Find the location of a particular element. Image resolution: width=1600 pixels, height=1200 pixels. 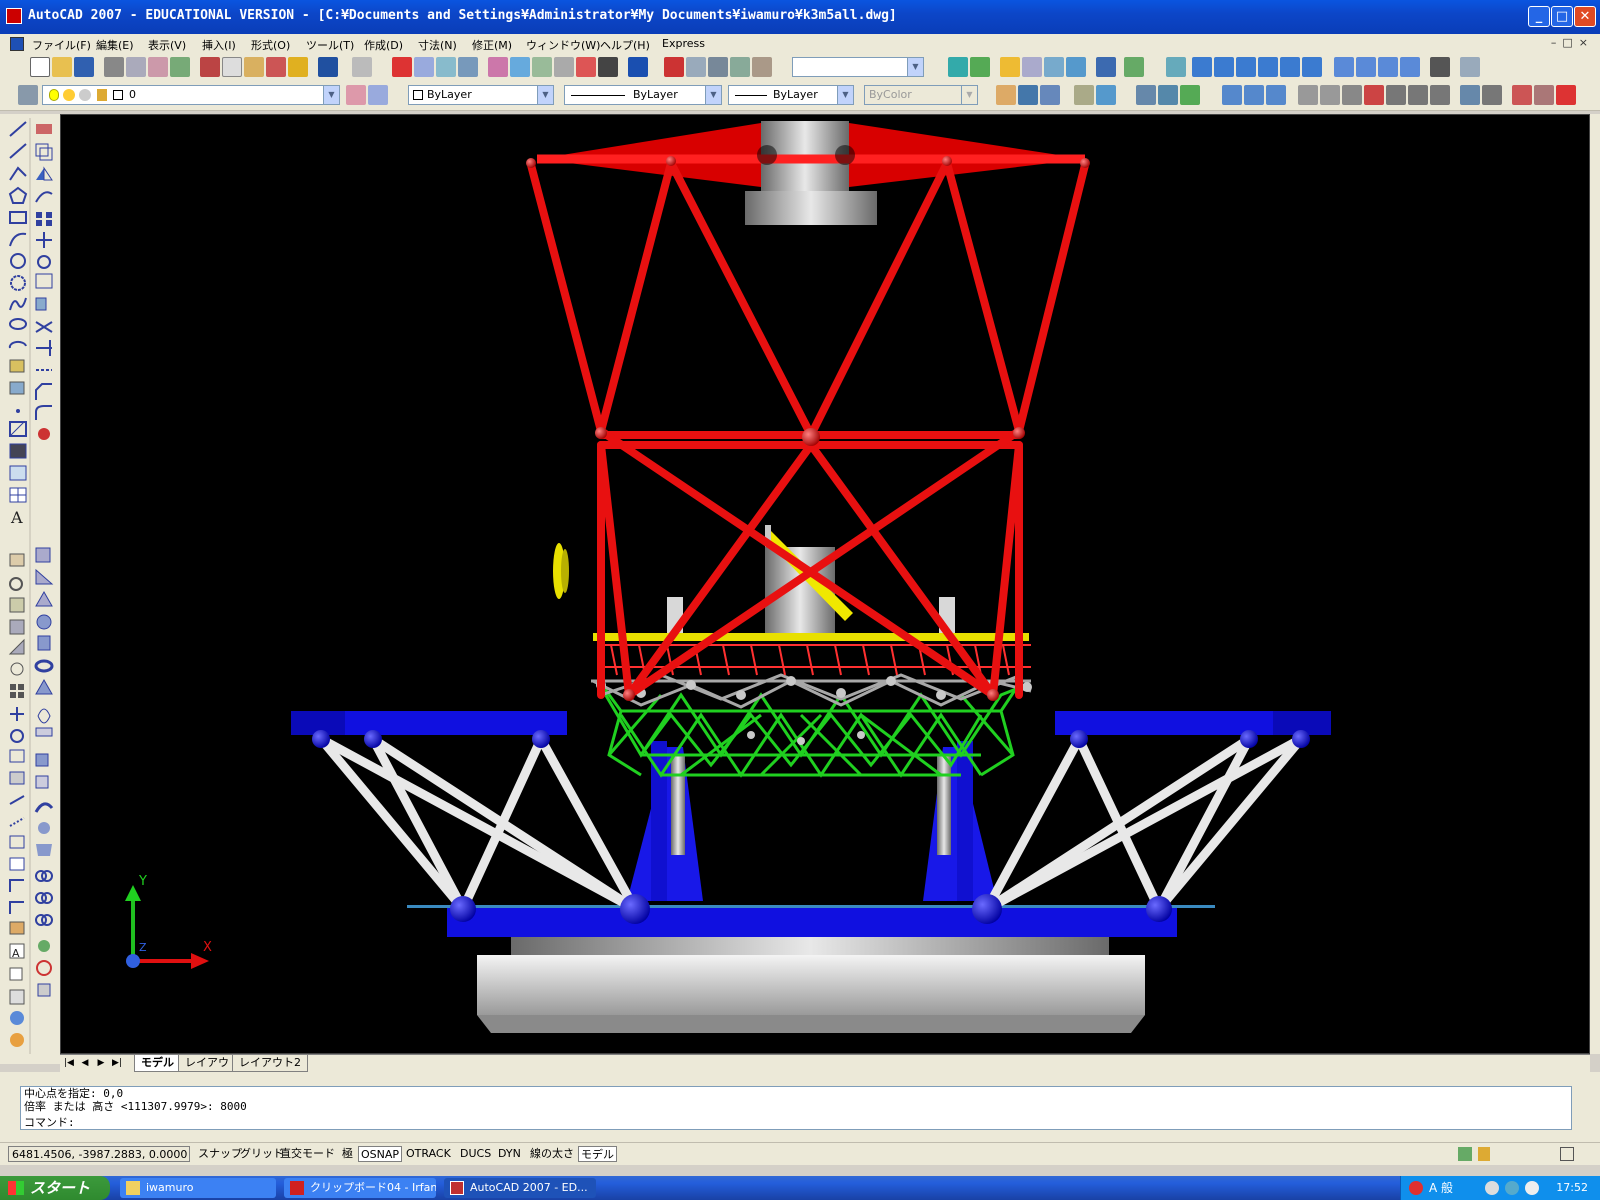

match-properties-icon is located at coordinates (276, 67).